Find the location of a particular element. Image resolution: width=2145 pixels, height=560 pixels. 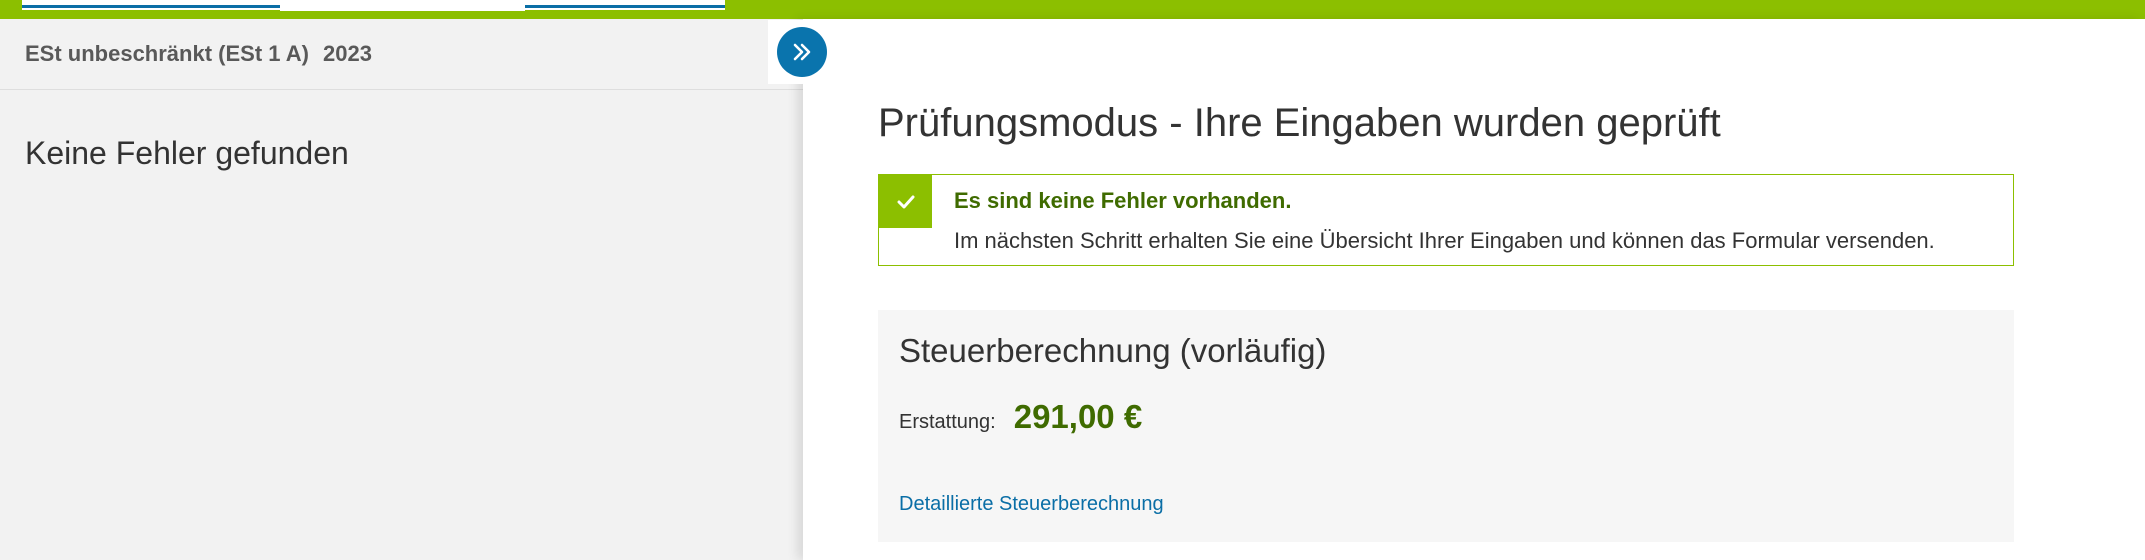

top-active-tab is located at coordinates (402, 5).